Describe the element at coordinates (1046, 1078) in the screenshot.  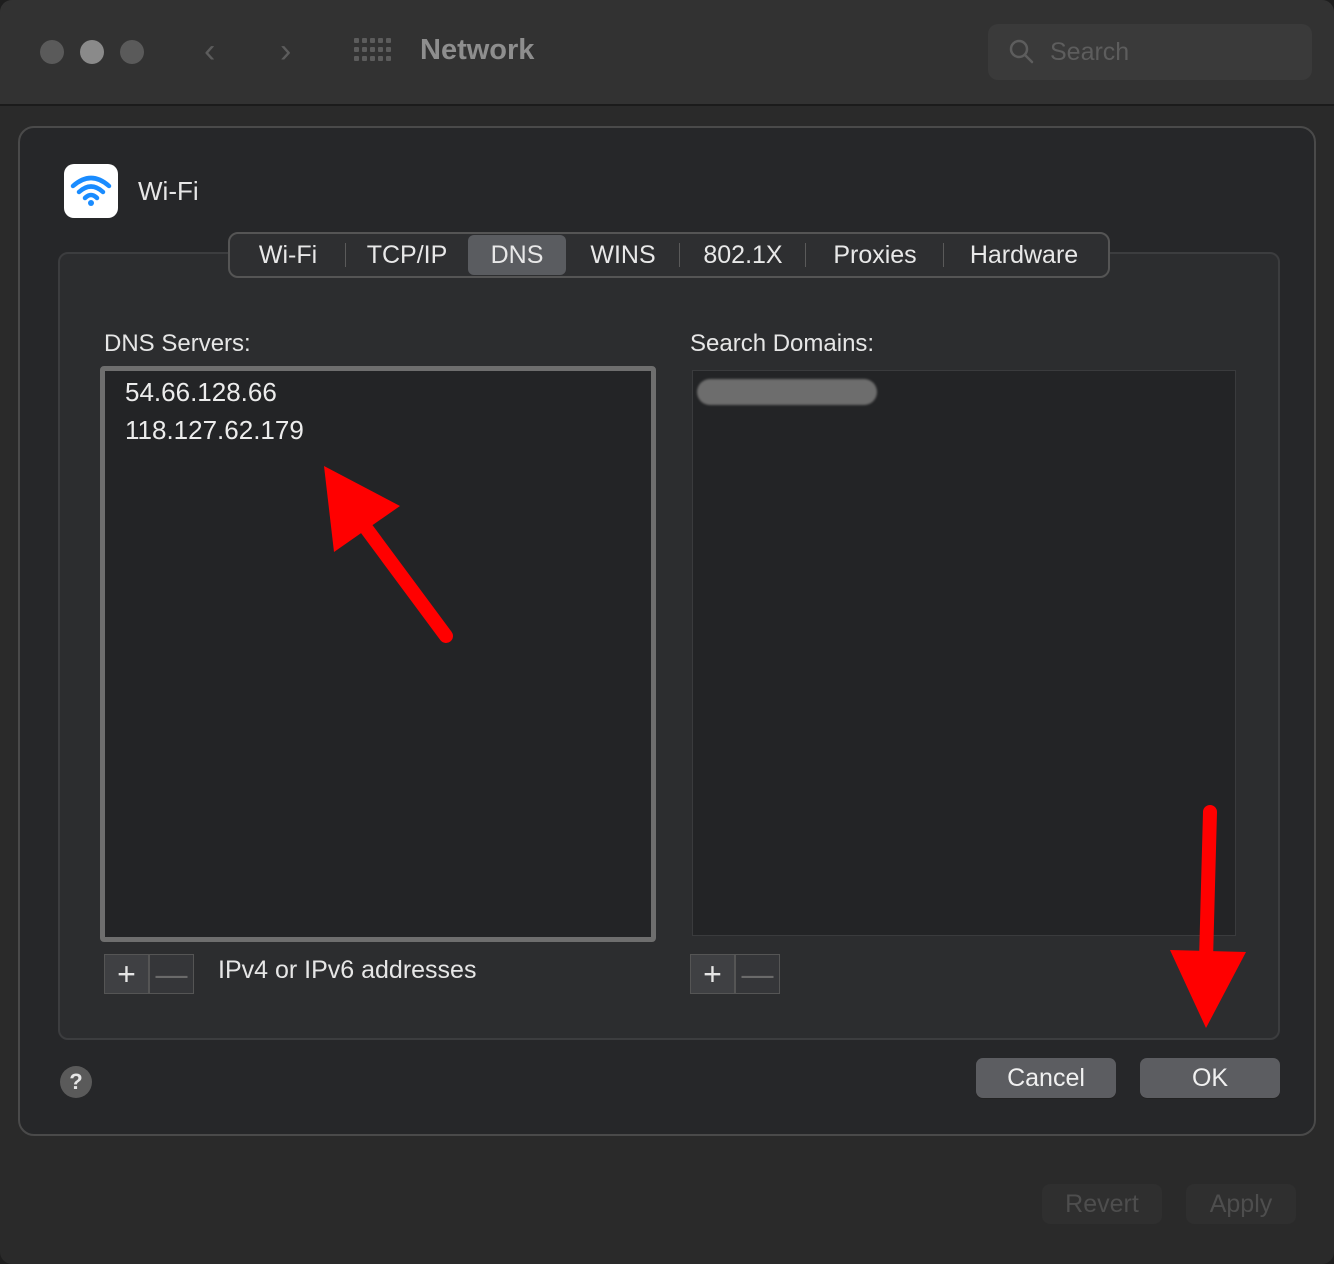
I see `cancel-button: Cancel` at that location.